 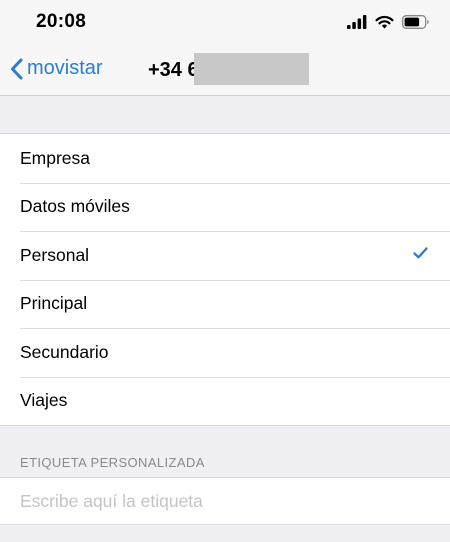 What do you see at coordinates (61, 21) in the screenshot?
I see `status-time: 20:08` at bounding box center [61, 21].